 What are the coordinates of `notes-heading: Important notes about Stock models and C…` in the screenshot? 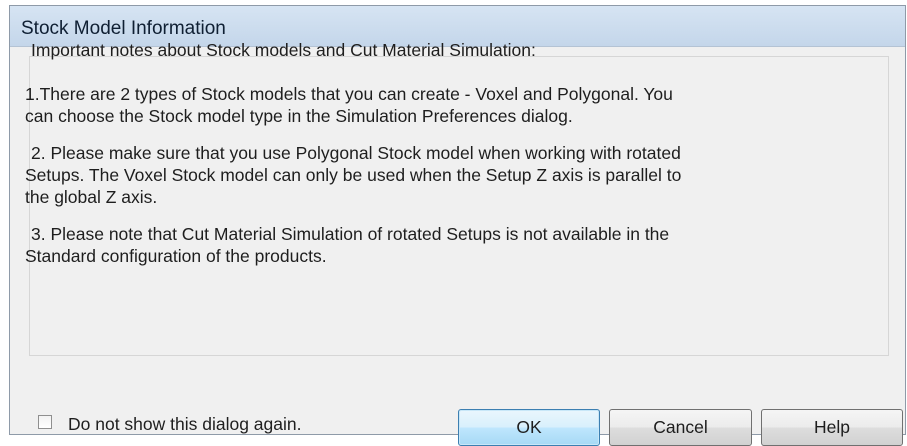 It's located at (283, 50).